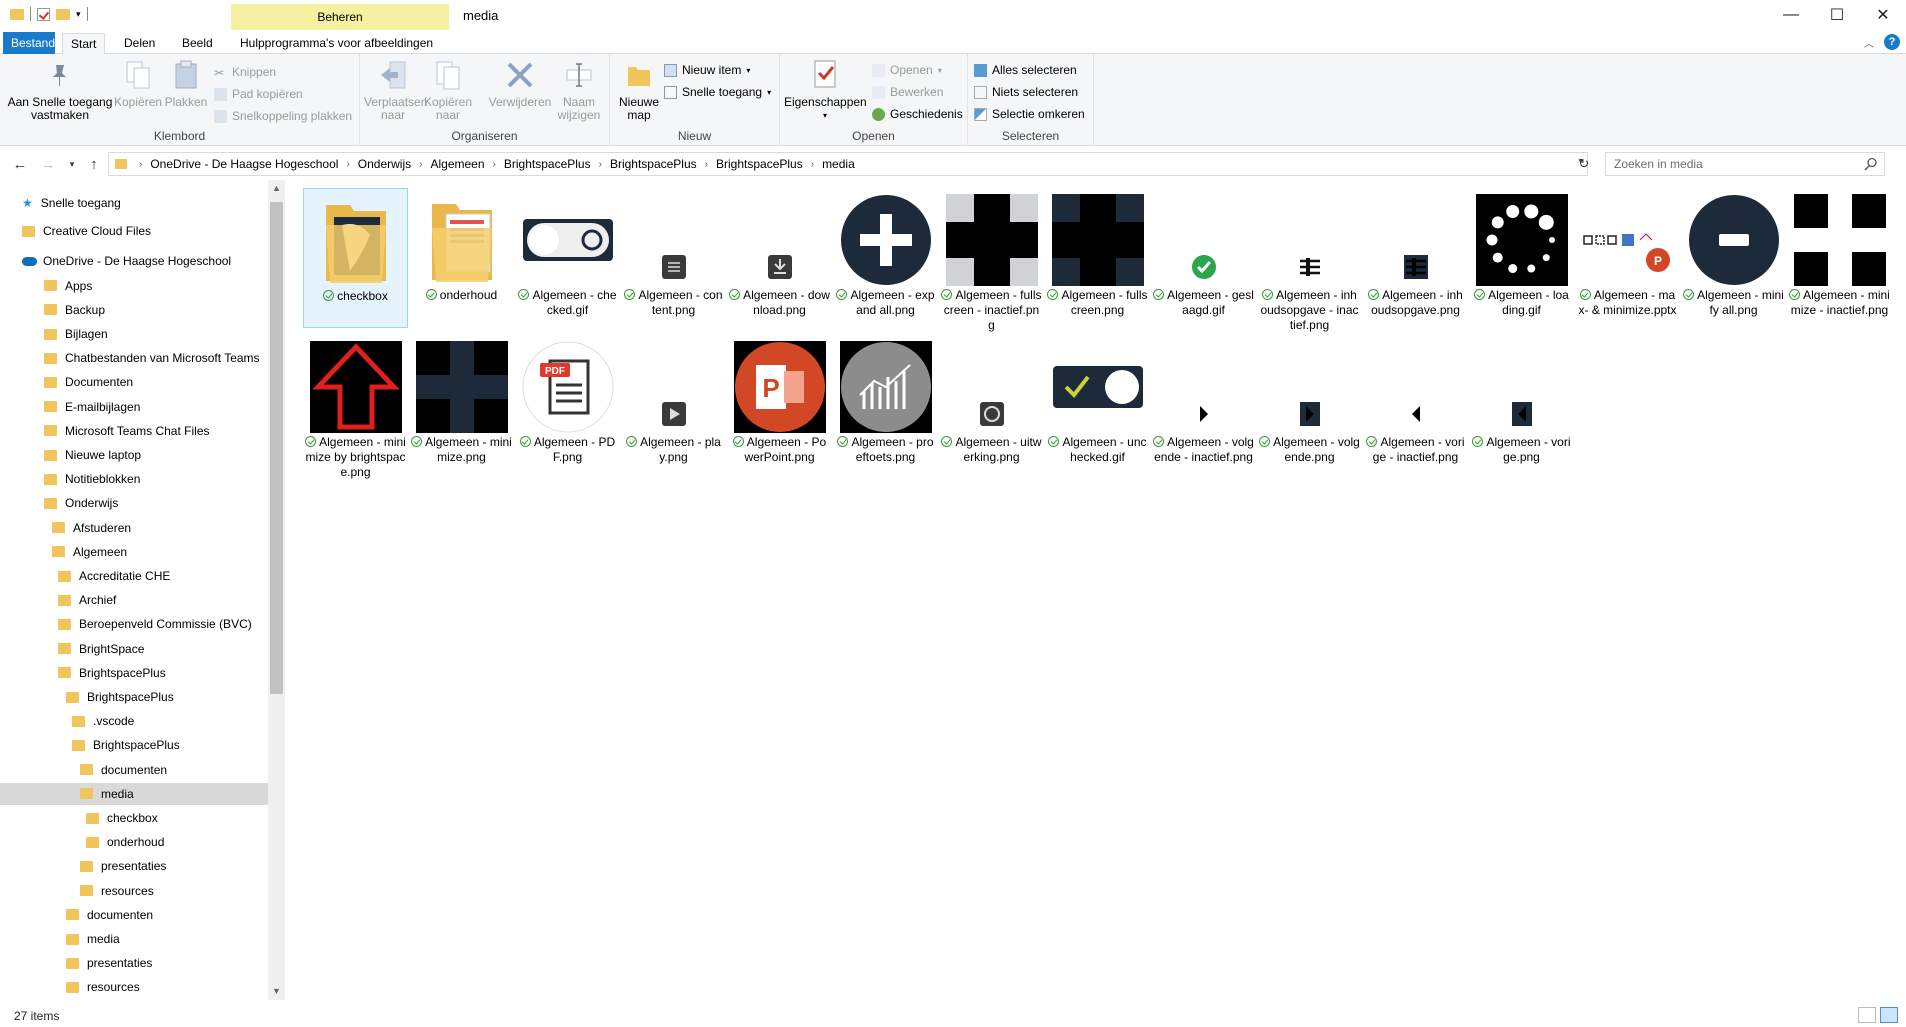 This screenshot has height=1027, width=1906. I want to click on nav-item: Apps, so click(134, 286).